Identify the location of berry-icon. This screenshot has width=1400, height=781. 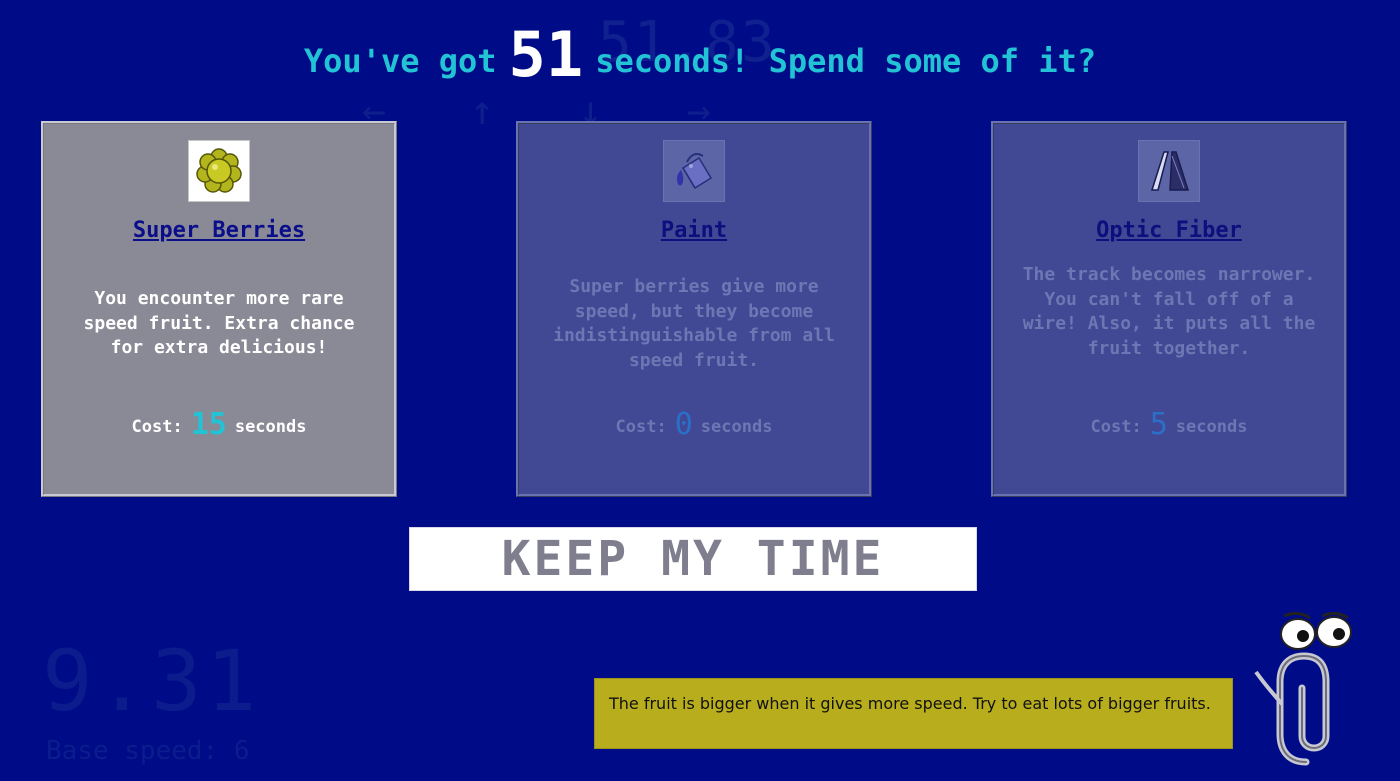
(219, 170).